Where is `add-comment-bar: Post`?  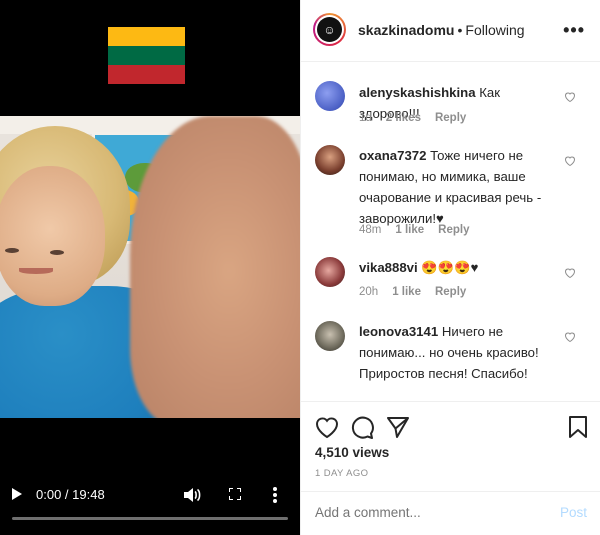
add-comment-bar: Post is located at coordinates (450, 513).